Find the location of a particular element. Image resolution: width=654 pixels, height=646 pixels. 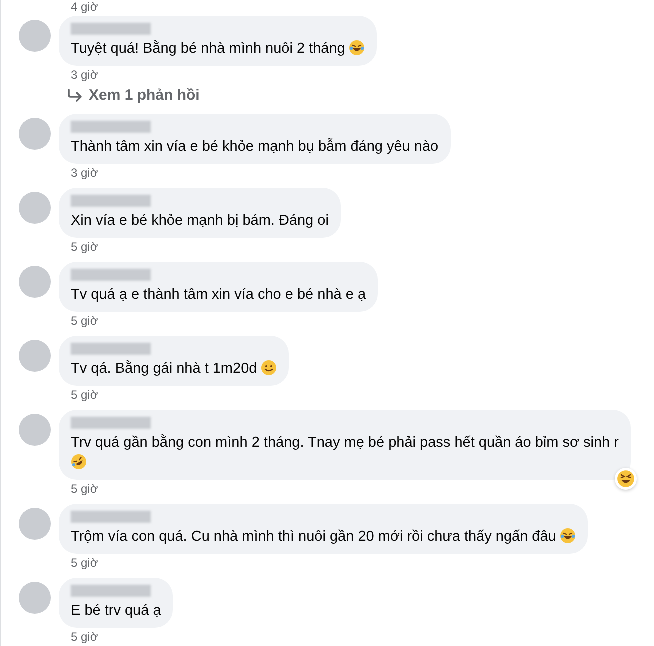

view-replies-link: Xem 1 phản hồi is located at coordinates (144, 96).